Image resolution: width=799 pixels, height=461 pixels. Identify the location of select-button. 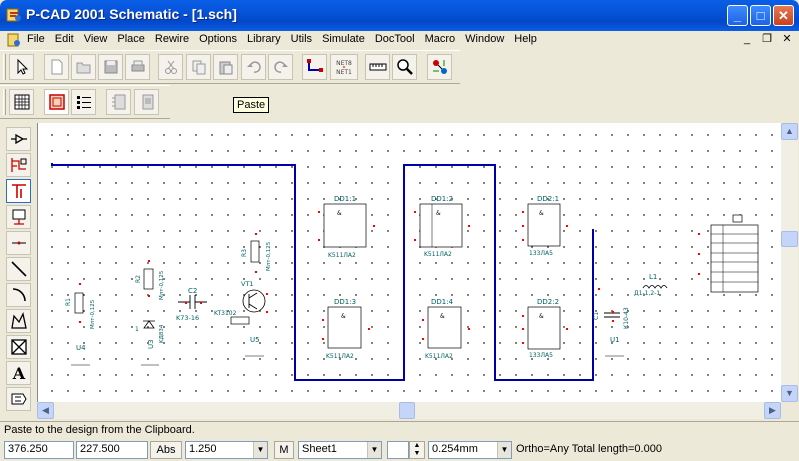
(21, 67).